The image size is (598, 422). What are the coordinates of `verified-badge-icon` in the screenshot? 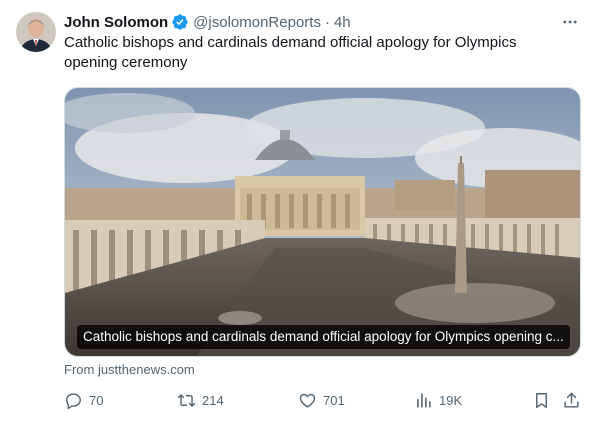 It's located at (180, 22).